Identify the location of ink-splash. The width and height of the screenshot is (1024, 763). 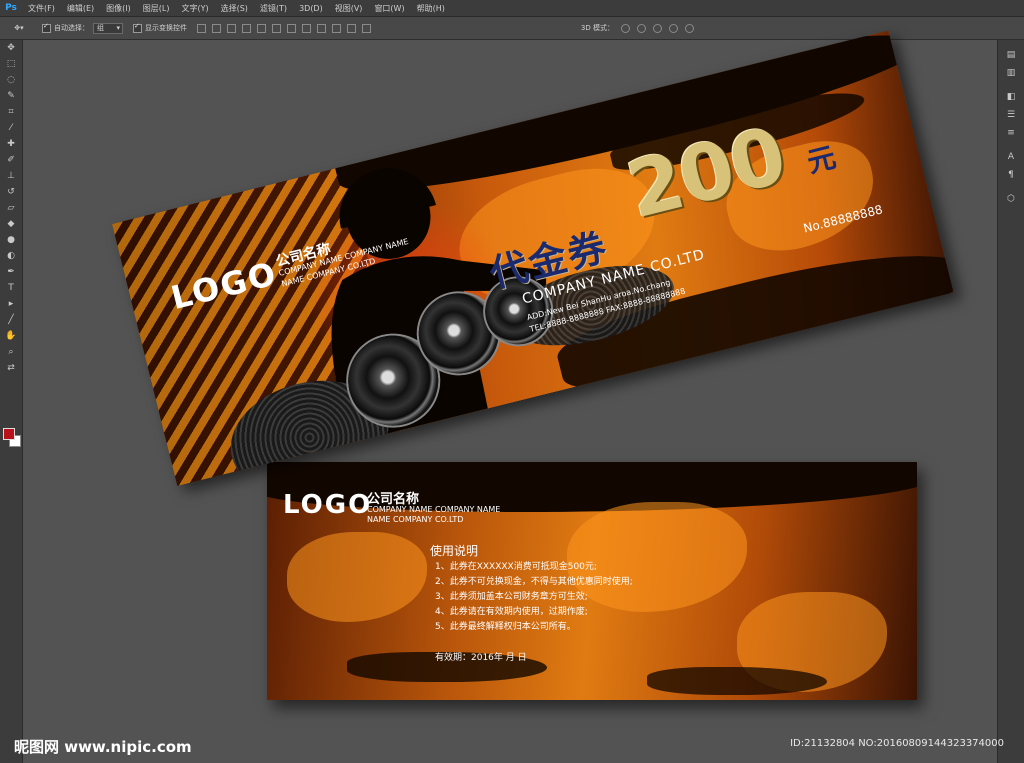
(737, 681).